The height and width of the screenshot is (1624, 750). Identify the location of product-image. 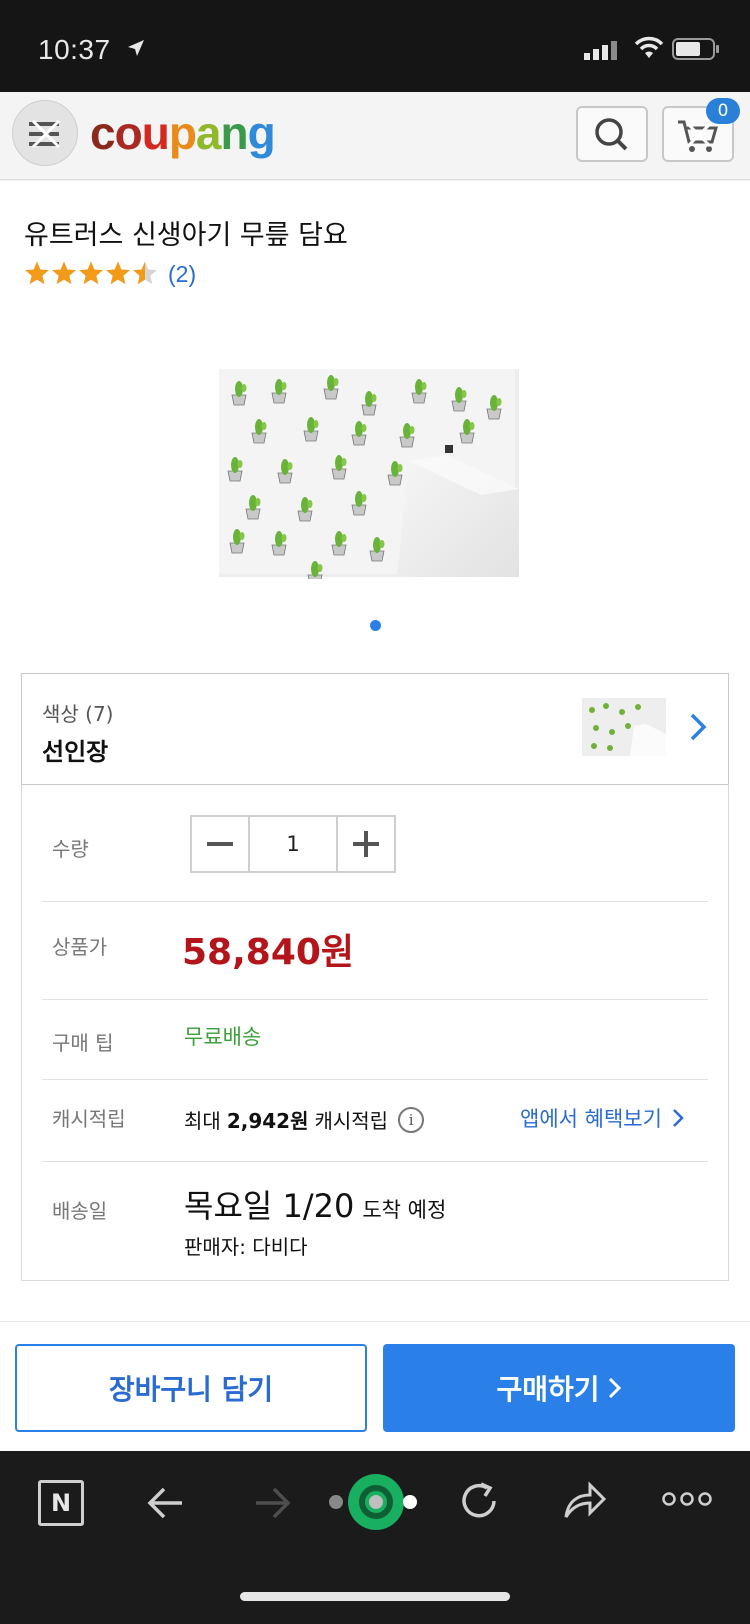
(375, 474).